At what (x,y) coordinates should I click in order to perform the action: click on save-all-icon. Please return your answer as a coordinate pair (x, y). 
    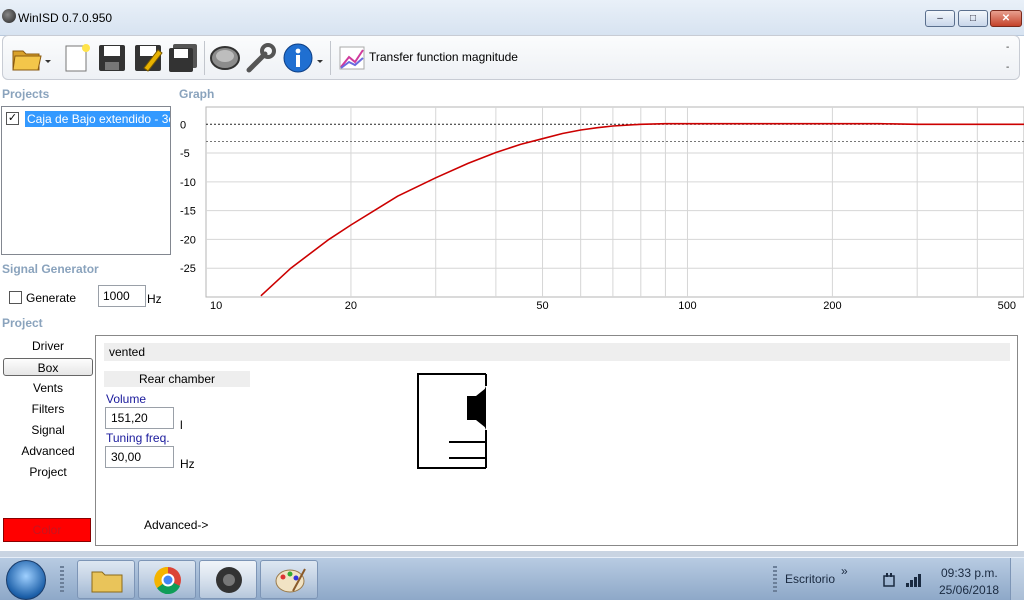
    Looking at the image, I should click on (183, 58).